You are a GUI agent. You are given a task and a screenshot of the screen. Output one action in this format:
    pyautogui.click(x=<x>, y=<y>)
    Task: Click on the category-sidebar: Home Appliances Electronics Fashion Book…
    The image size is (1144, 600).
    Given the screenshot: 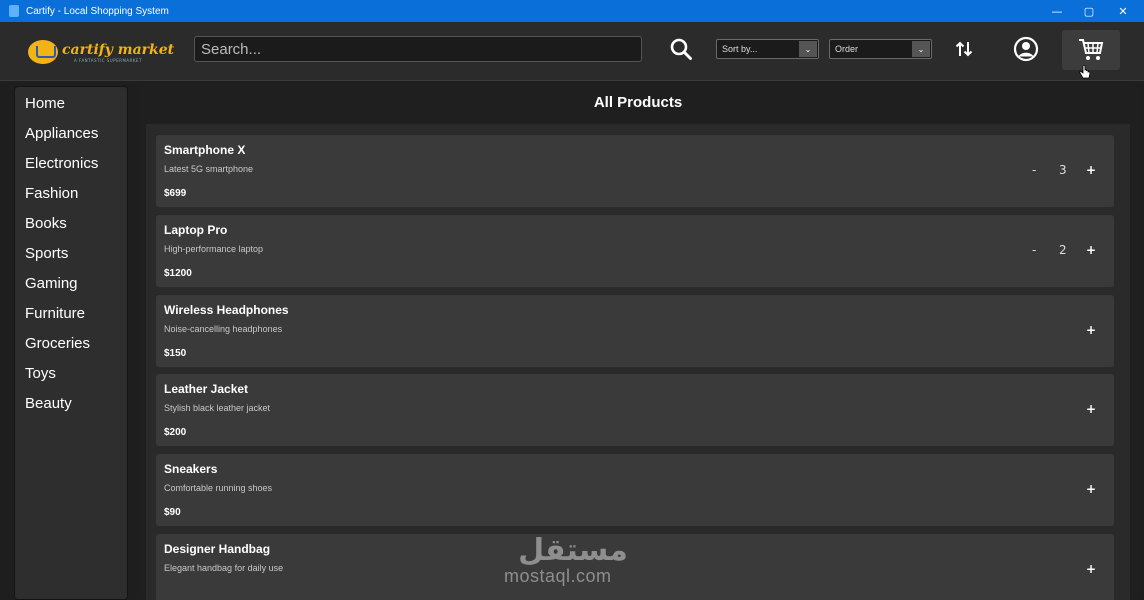 What is the action you would take?
    pyautogui.click(x=71, y=343)
    